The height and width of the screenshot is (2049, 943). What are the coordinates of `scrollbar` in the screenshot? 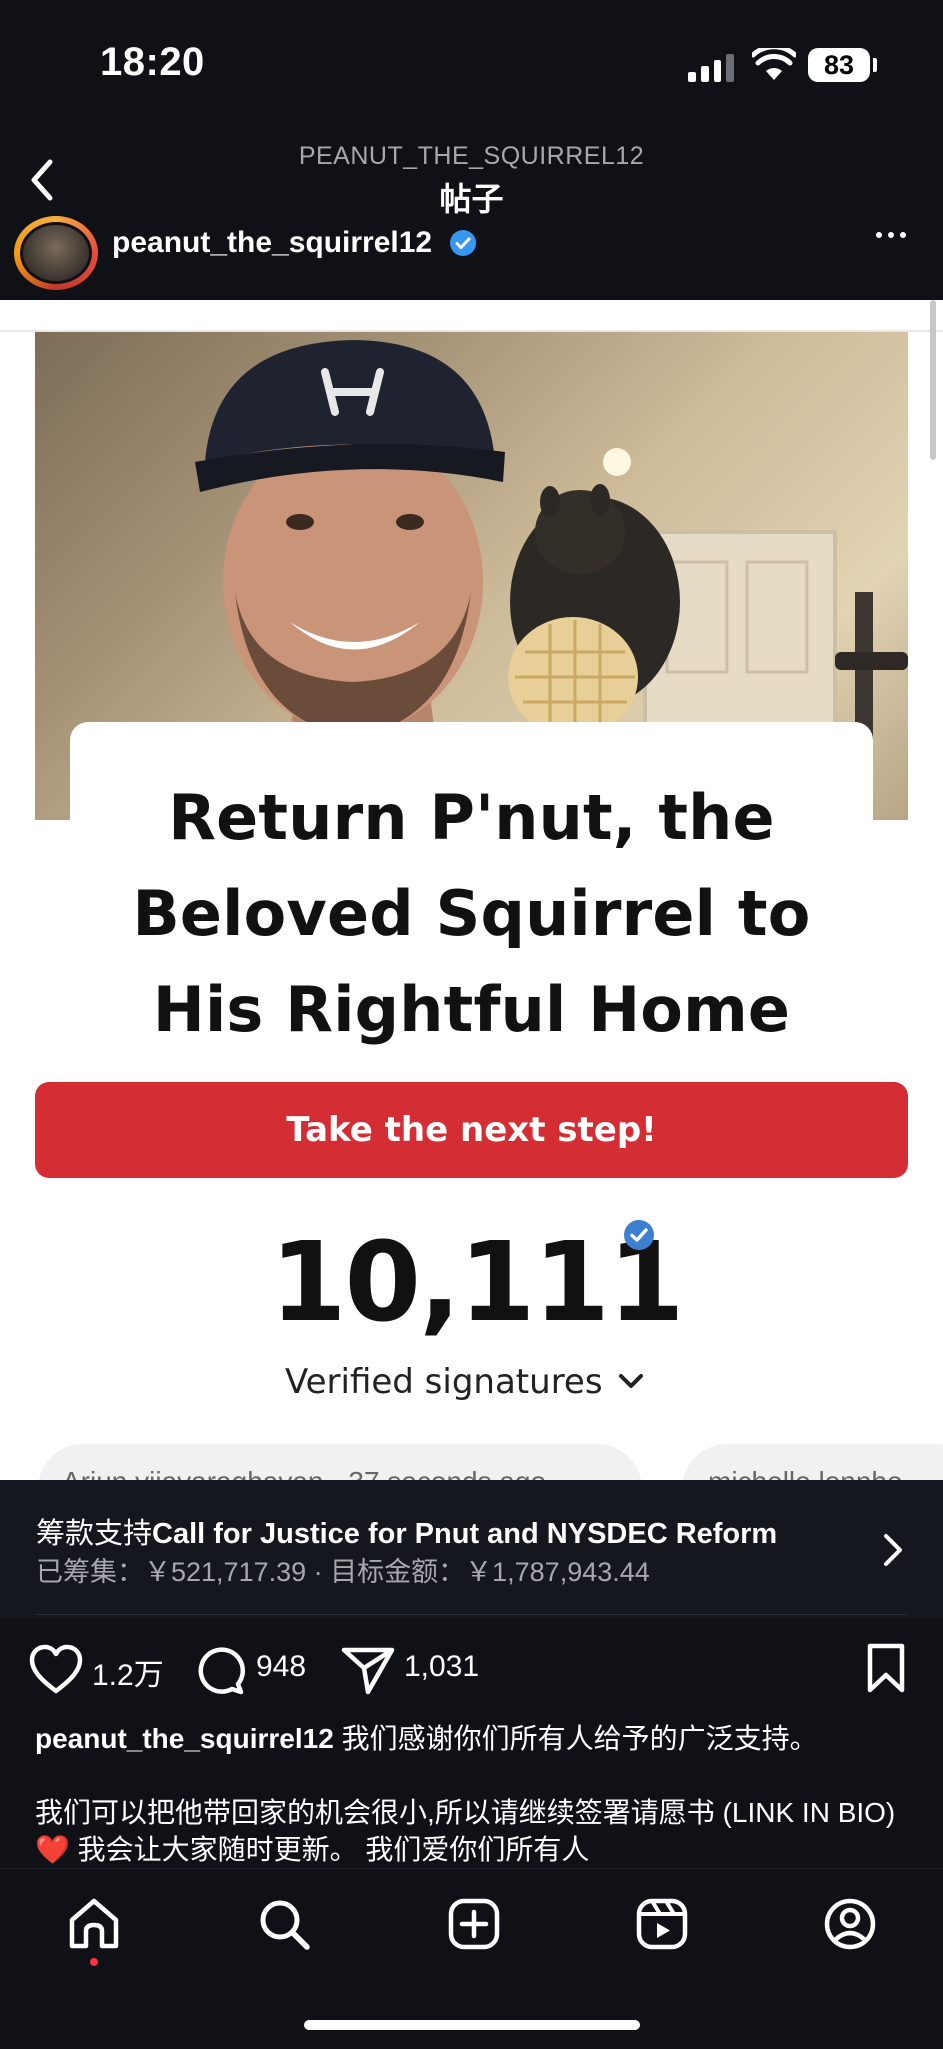 It's located at (933, 380).